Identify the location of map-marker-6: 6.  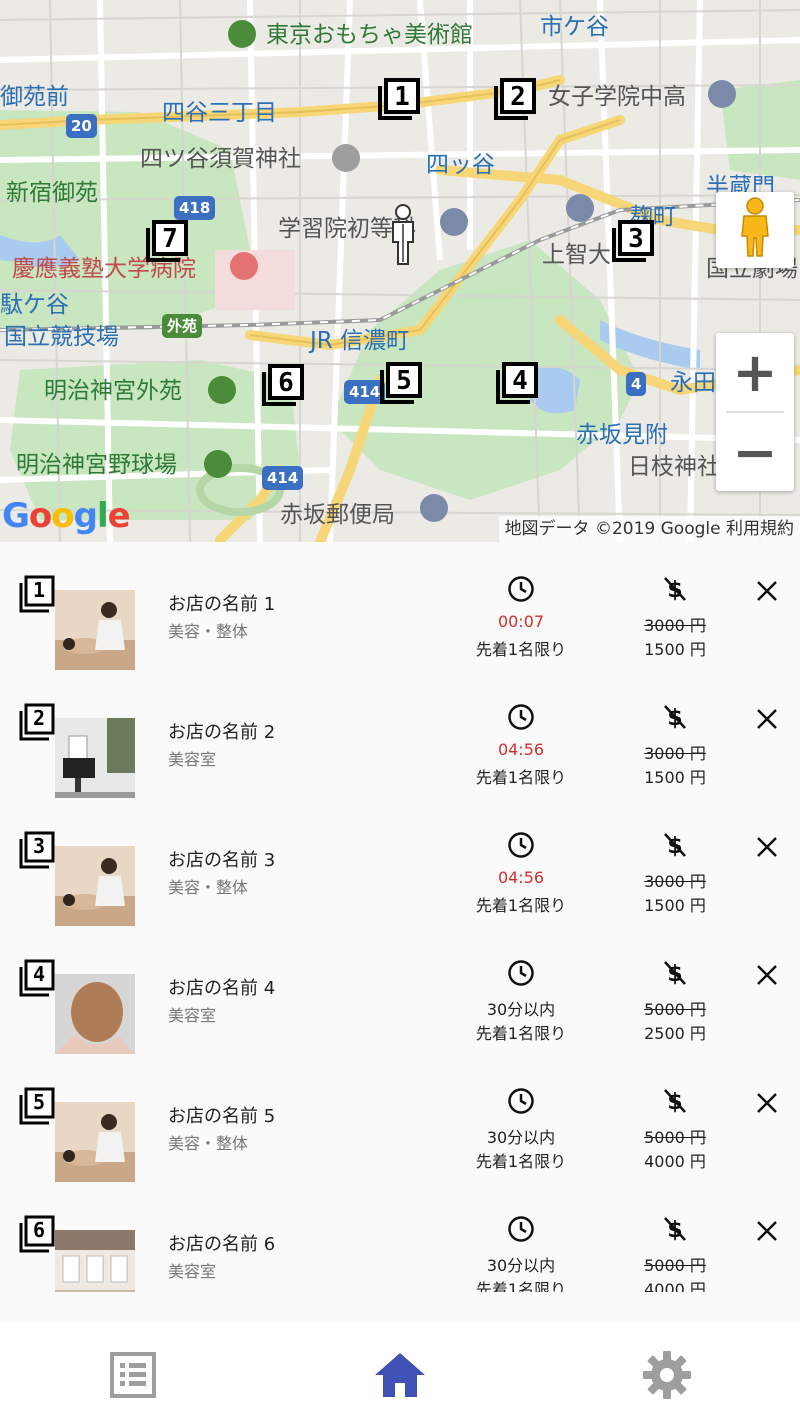
(283, 385).